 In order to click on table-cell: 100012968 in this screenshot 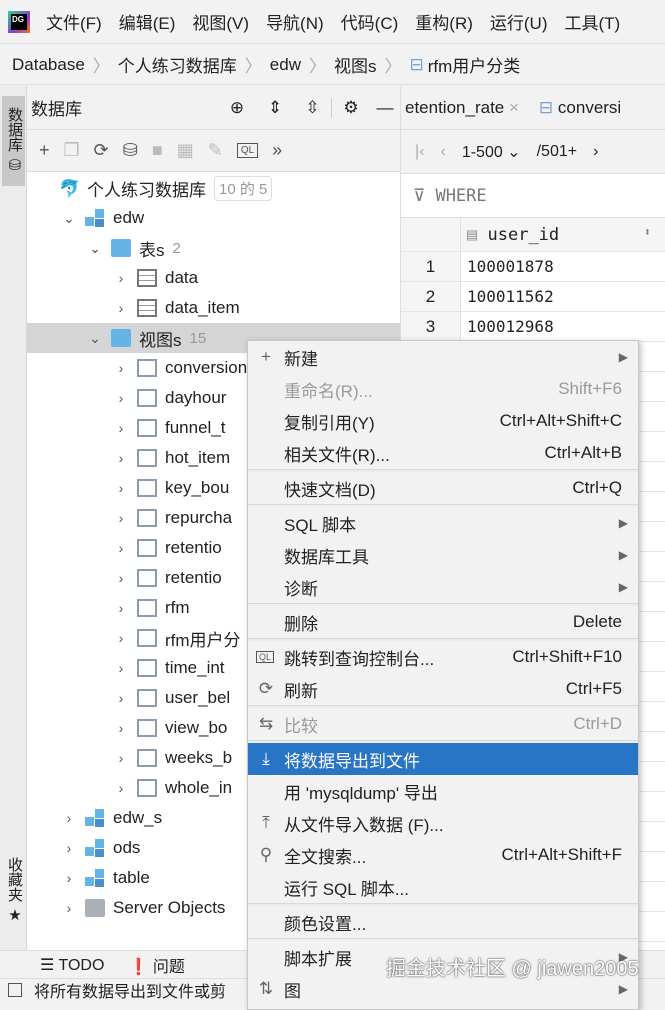, I will do `click(507, 326)`.